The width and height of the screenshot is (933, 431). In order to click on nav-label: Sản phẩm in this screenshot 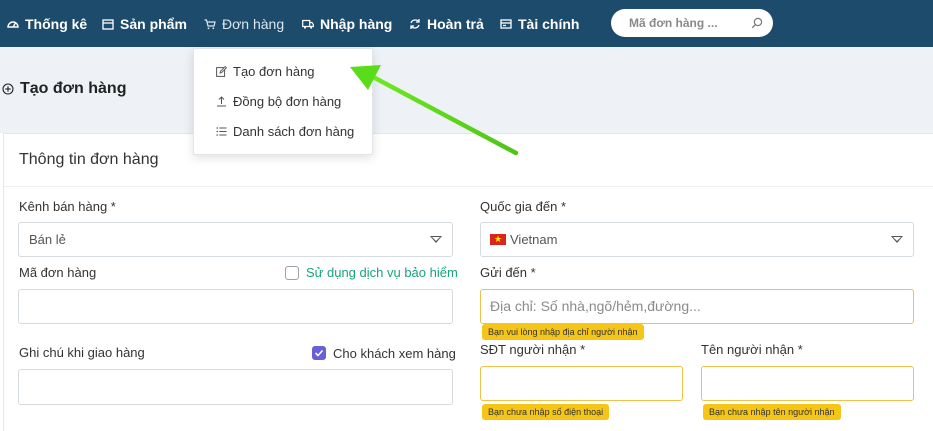, I will do `click(153, 23)`.